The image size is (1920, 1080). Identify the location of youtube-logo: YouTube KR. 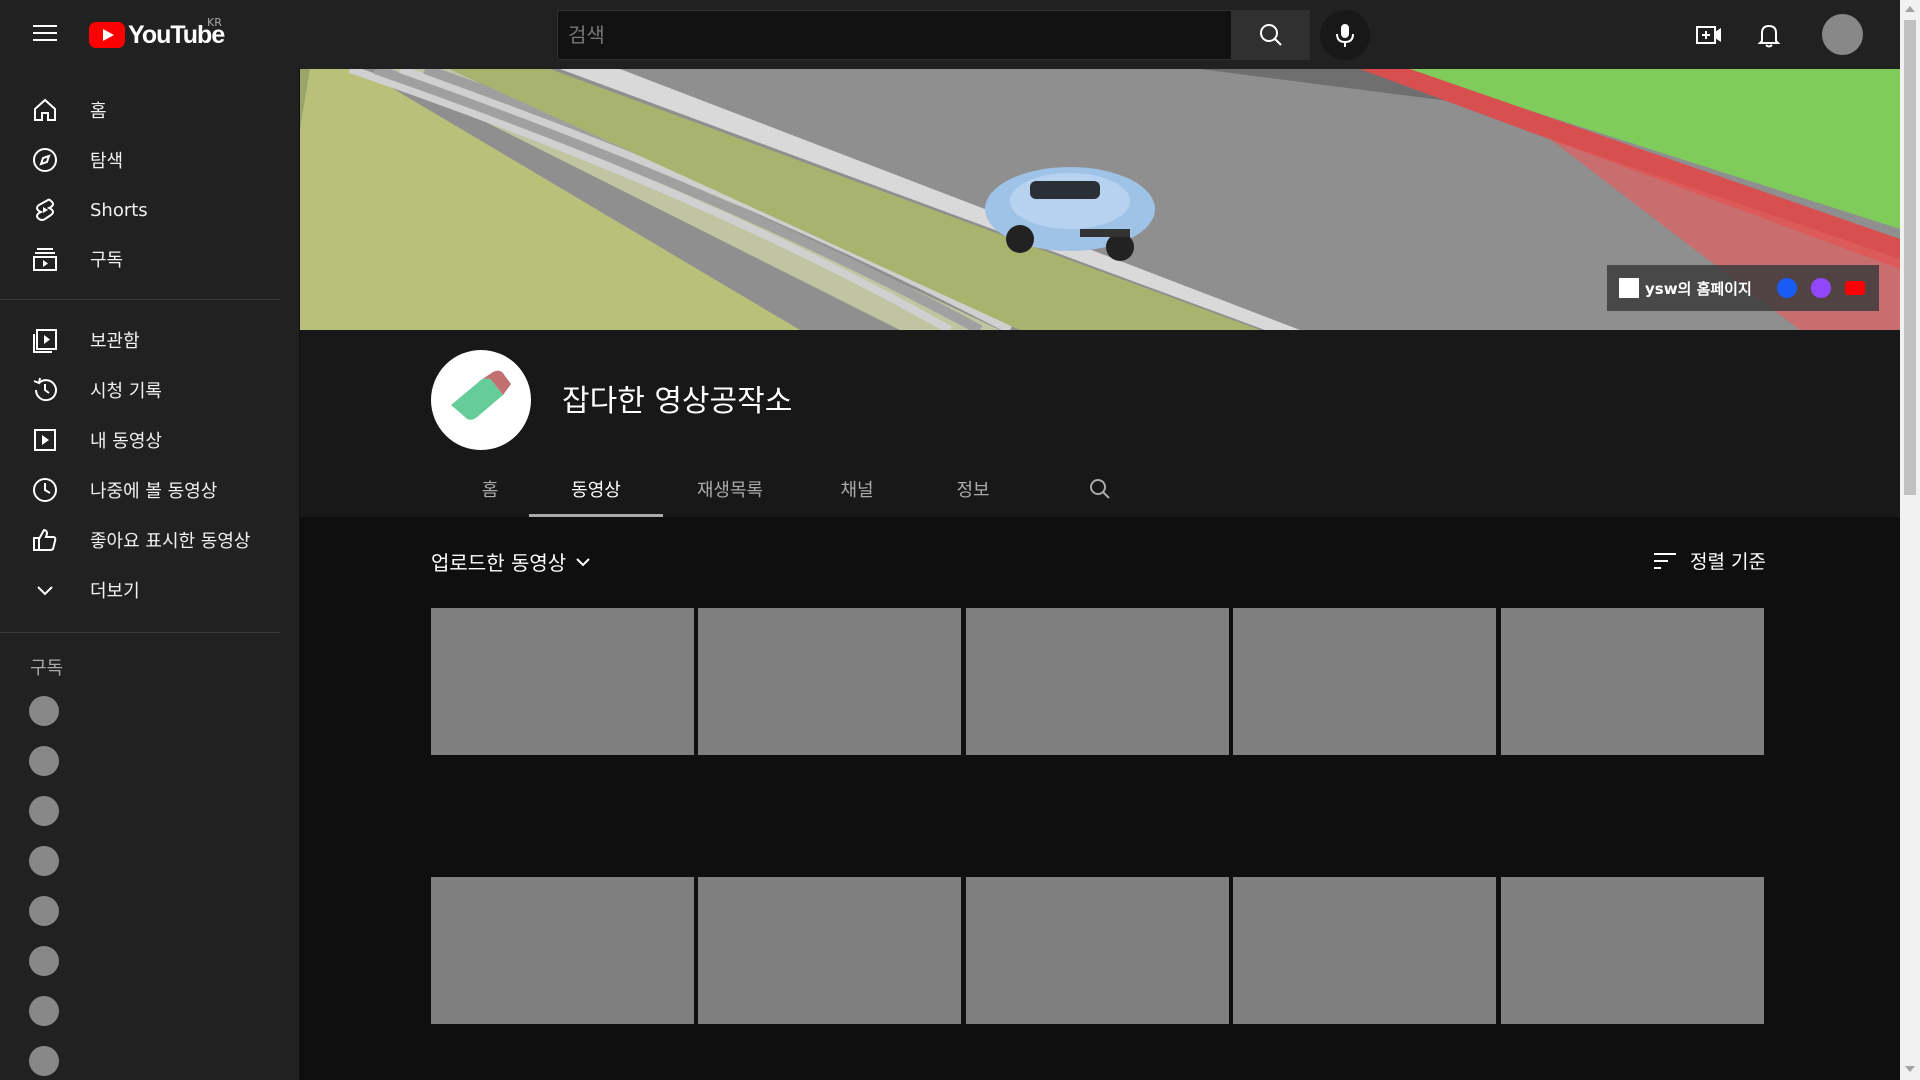
(157, 33).